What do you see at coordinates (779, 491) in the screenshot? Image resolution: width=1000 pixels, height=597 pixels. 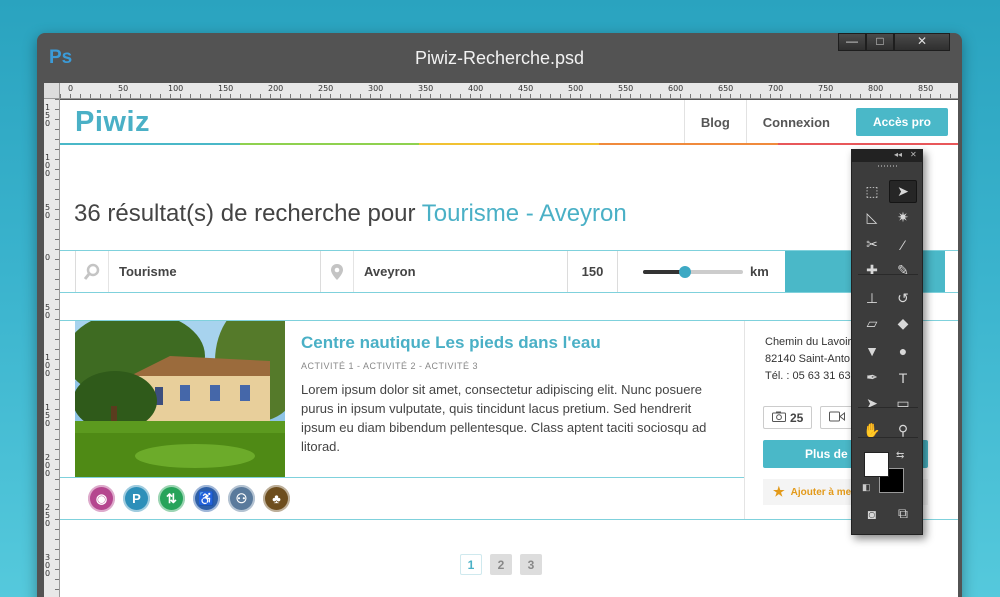 I see `star-icon: ★` at bounding box center [779, 491].